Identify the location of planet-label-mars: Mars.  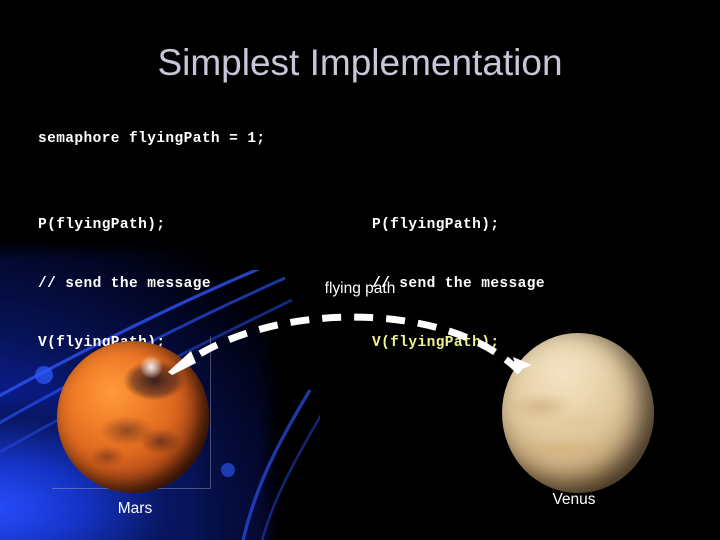
(135, 508).